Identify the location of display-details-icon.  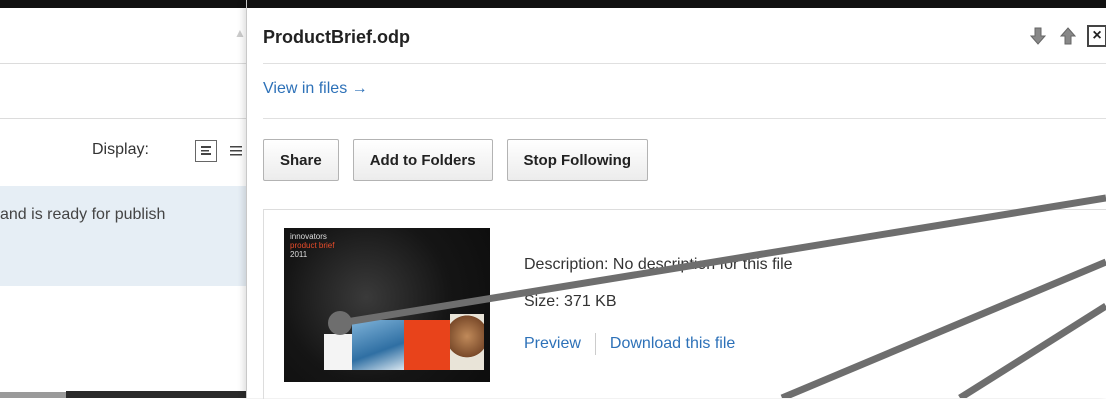
(206, 151).